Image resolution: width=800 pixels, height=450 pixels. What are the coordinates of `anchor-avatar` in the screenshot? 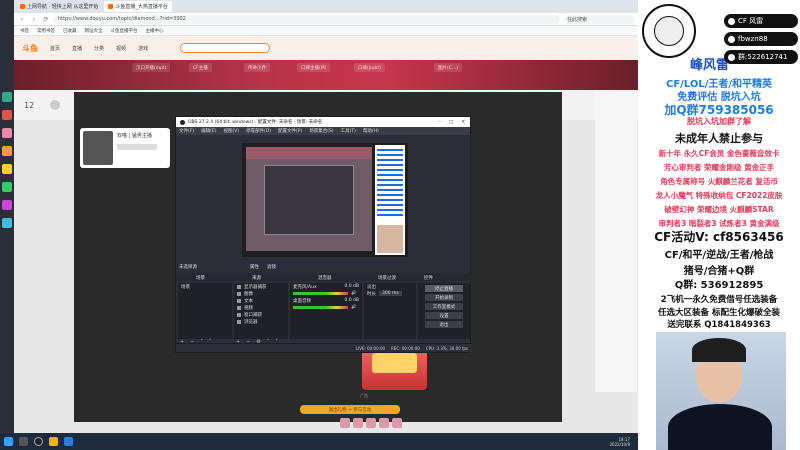 It's located at (98, 148).